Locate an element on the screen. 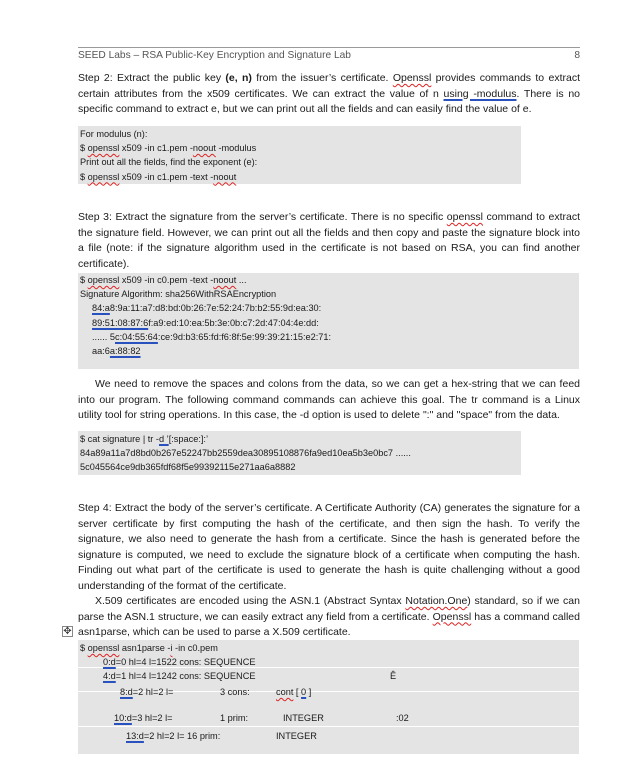  grammar-flag: using -modulus is located at coordinates (480, 94).